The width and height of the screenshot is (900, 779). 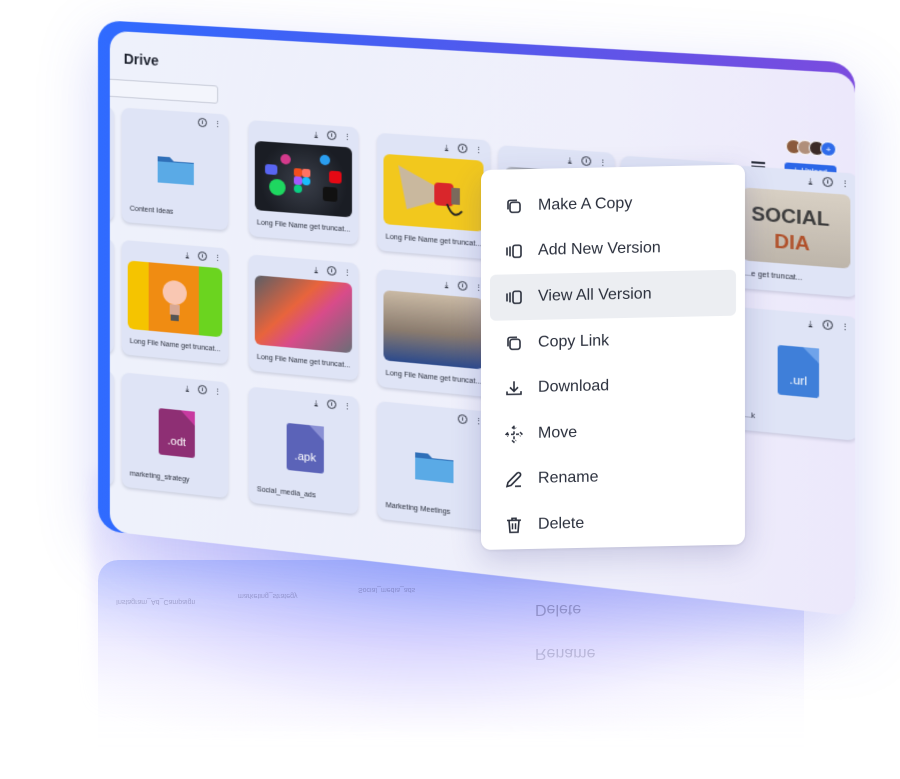 I want to click on menu-item-label: Rename, so click(x=568, y=478).